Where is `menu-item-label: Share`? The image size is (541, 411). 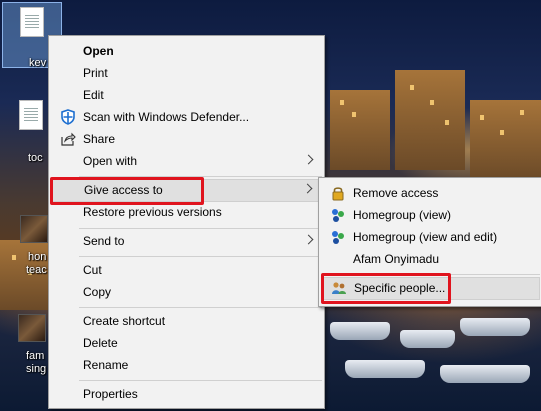
menu-item-label: Share is located at coordinates (99, 139).